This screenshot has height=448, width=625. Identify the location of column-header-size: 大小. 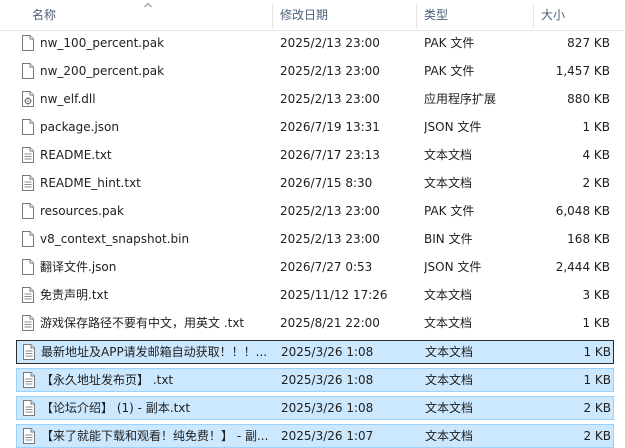
(581, 15).